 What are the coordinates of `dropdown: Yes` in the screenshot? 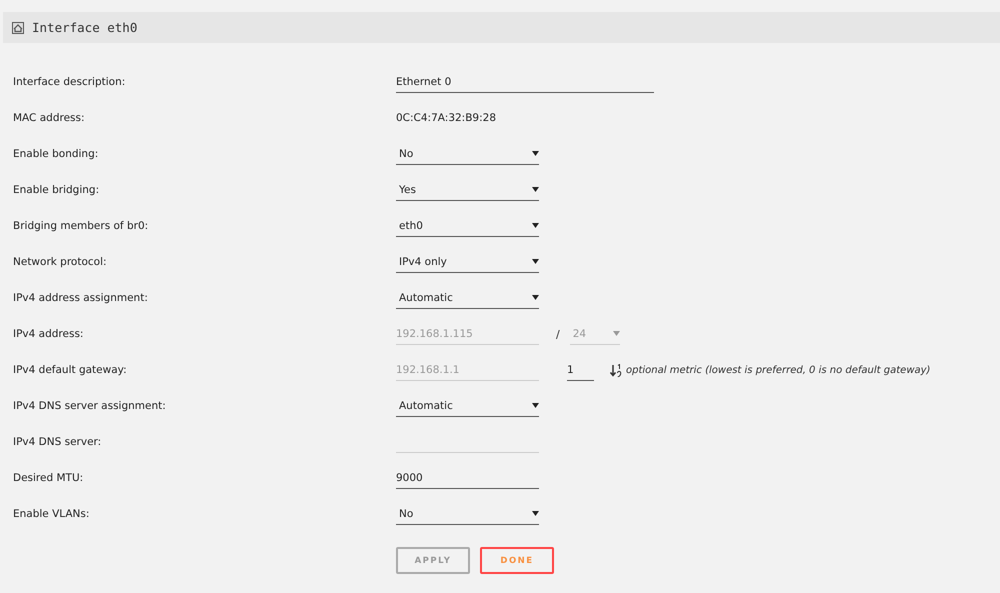 It's located at (467, 190).